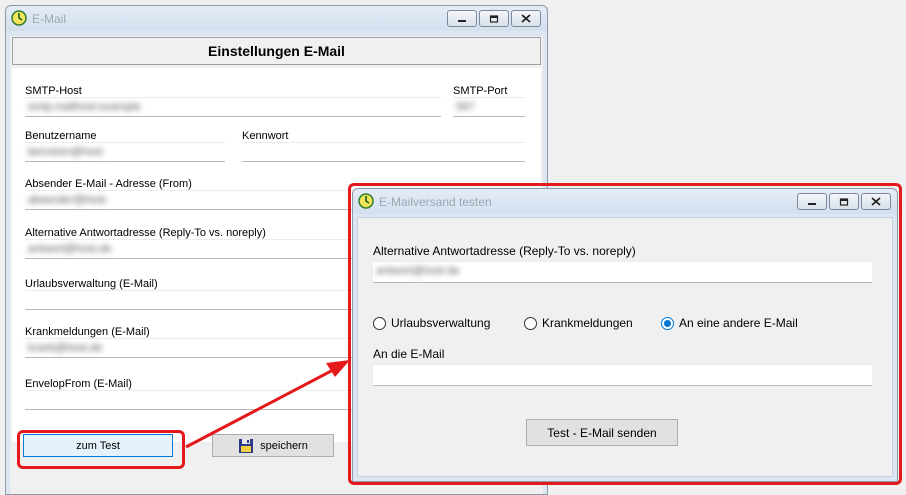 The height and width of the screenshot is (495, 906). I want to click on dialog-title-bar: E-Mailversand testen, so click(625, 201).